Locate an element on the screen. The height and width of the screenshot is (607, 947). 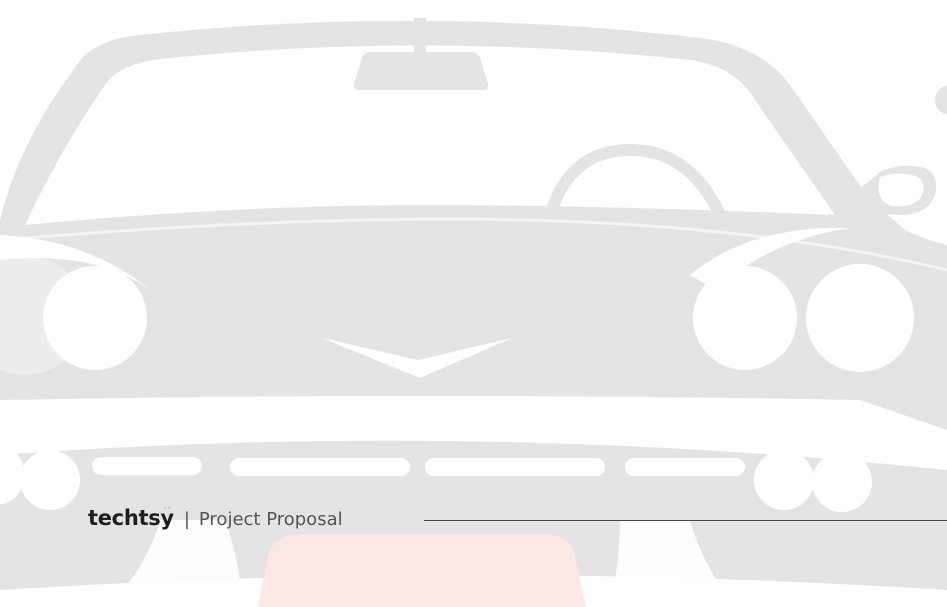
brand-name: techtsy is located at coordinates (131, 518).